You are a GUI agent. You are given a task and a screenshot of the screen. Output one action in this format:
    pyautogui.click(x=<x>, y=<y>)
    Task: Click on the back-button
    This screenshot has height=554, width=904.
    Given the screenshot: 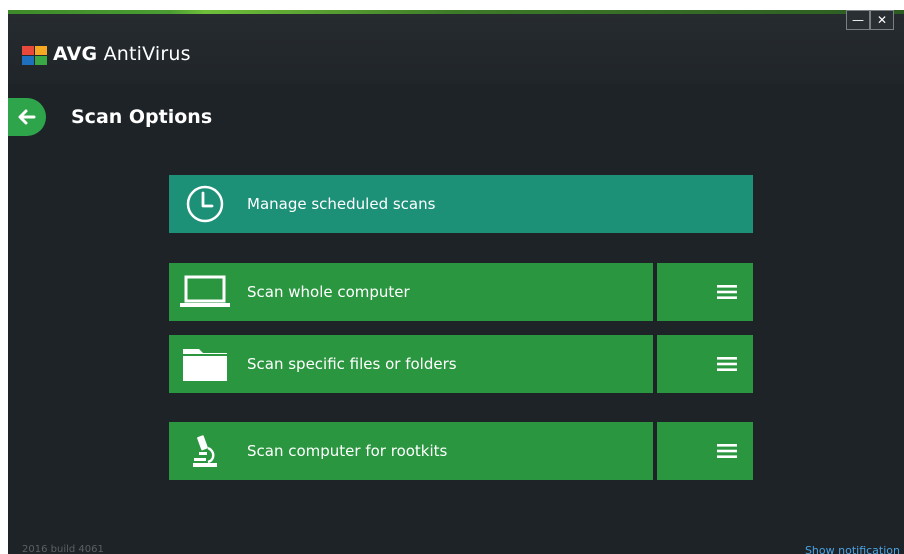 What is the action you would take?
    pyautogui.click(x=27, y=117)
    